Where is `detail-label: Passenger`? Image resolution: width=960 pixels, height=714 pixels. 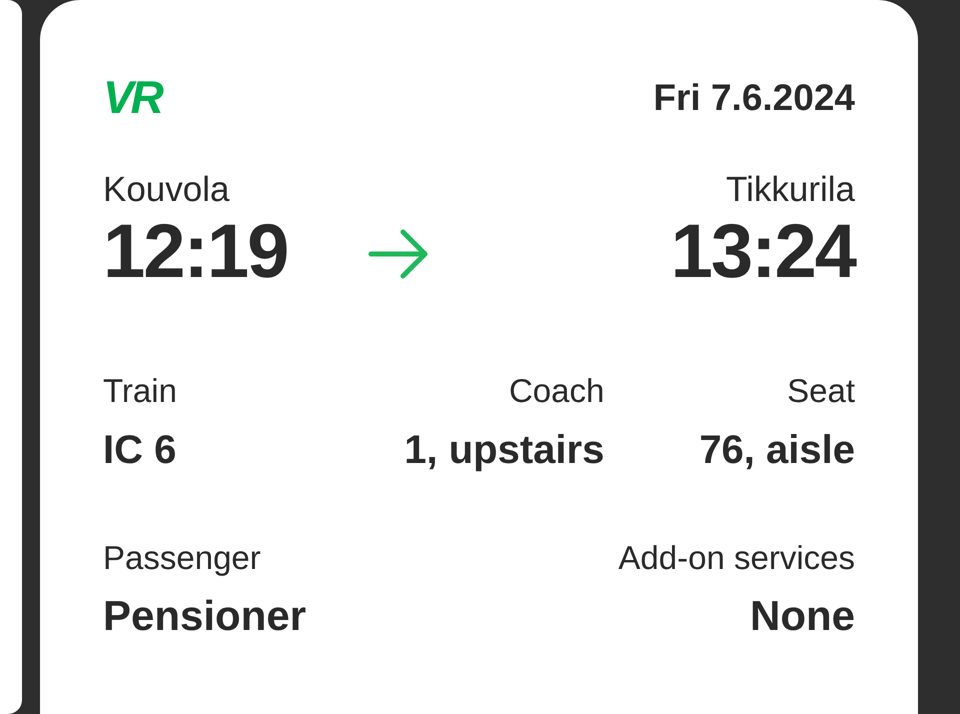
detail-label: Passenger is located at coordinates (182, 558).